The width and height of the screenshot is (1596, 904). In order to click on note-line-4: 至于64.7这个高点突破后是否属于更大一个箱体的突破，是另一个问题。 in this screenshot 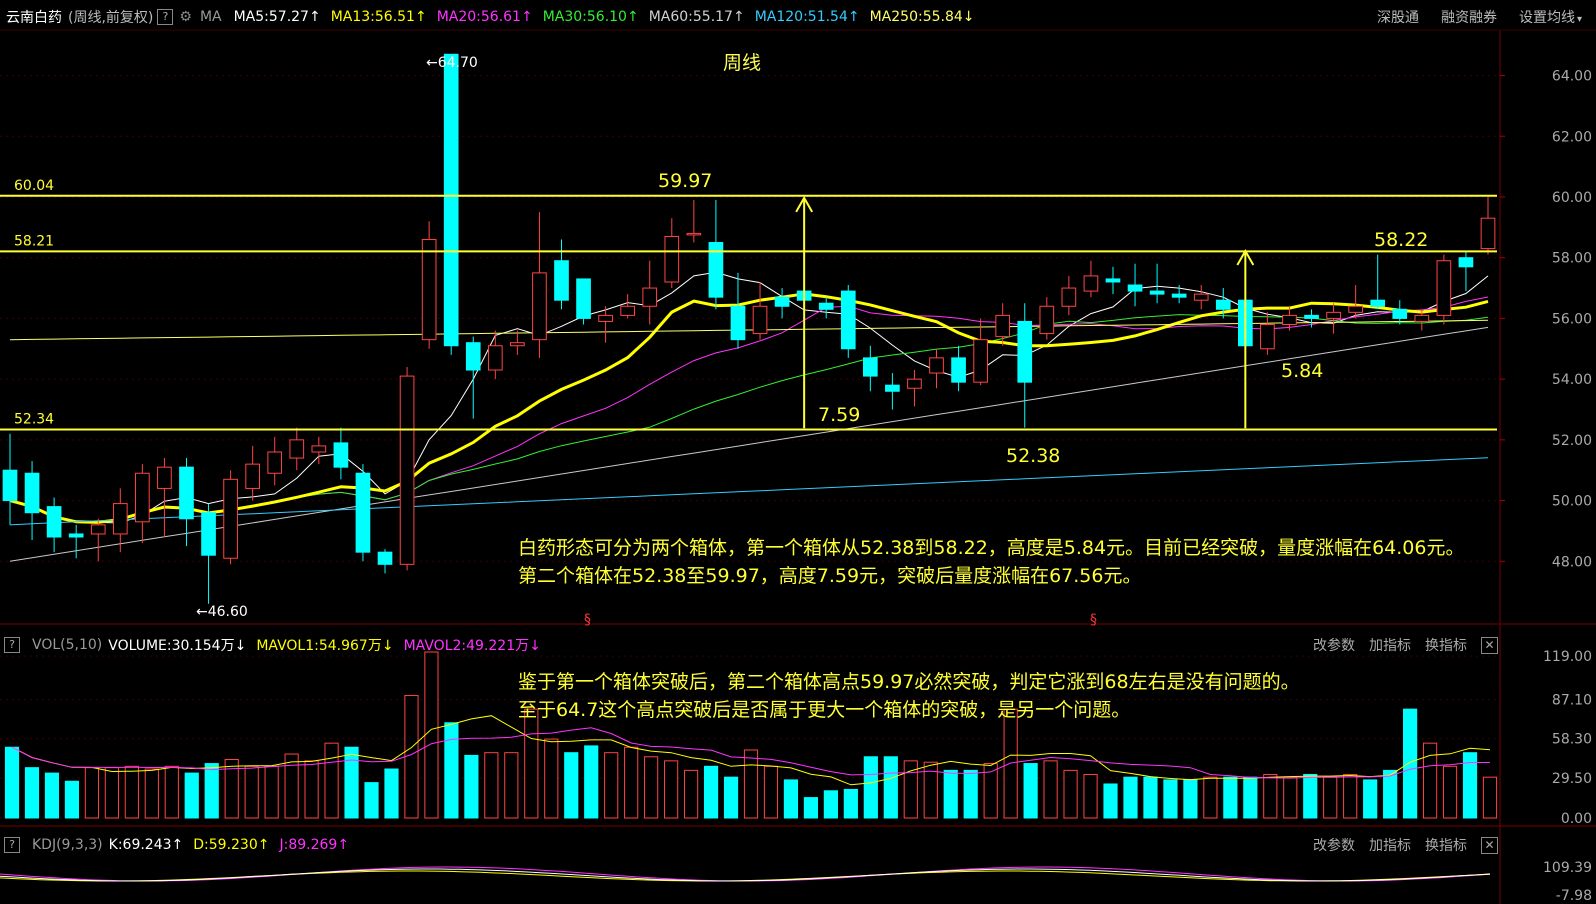, I will do `click(824, 710)`.